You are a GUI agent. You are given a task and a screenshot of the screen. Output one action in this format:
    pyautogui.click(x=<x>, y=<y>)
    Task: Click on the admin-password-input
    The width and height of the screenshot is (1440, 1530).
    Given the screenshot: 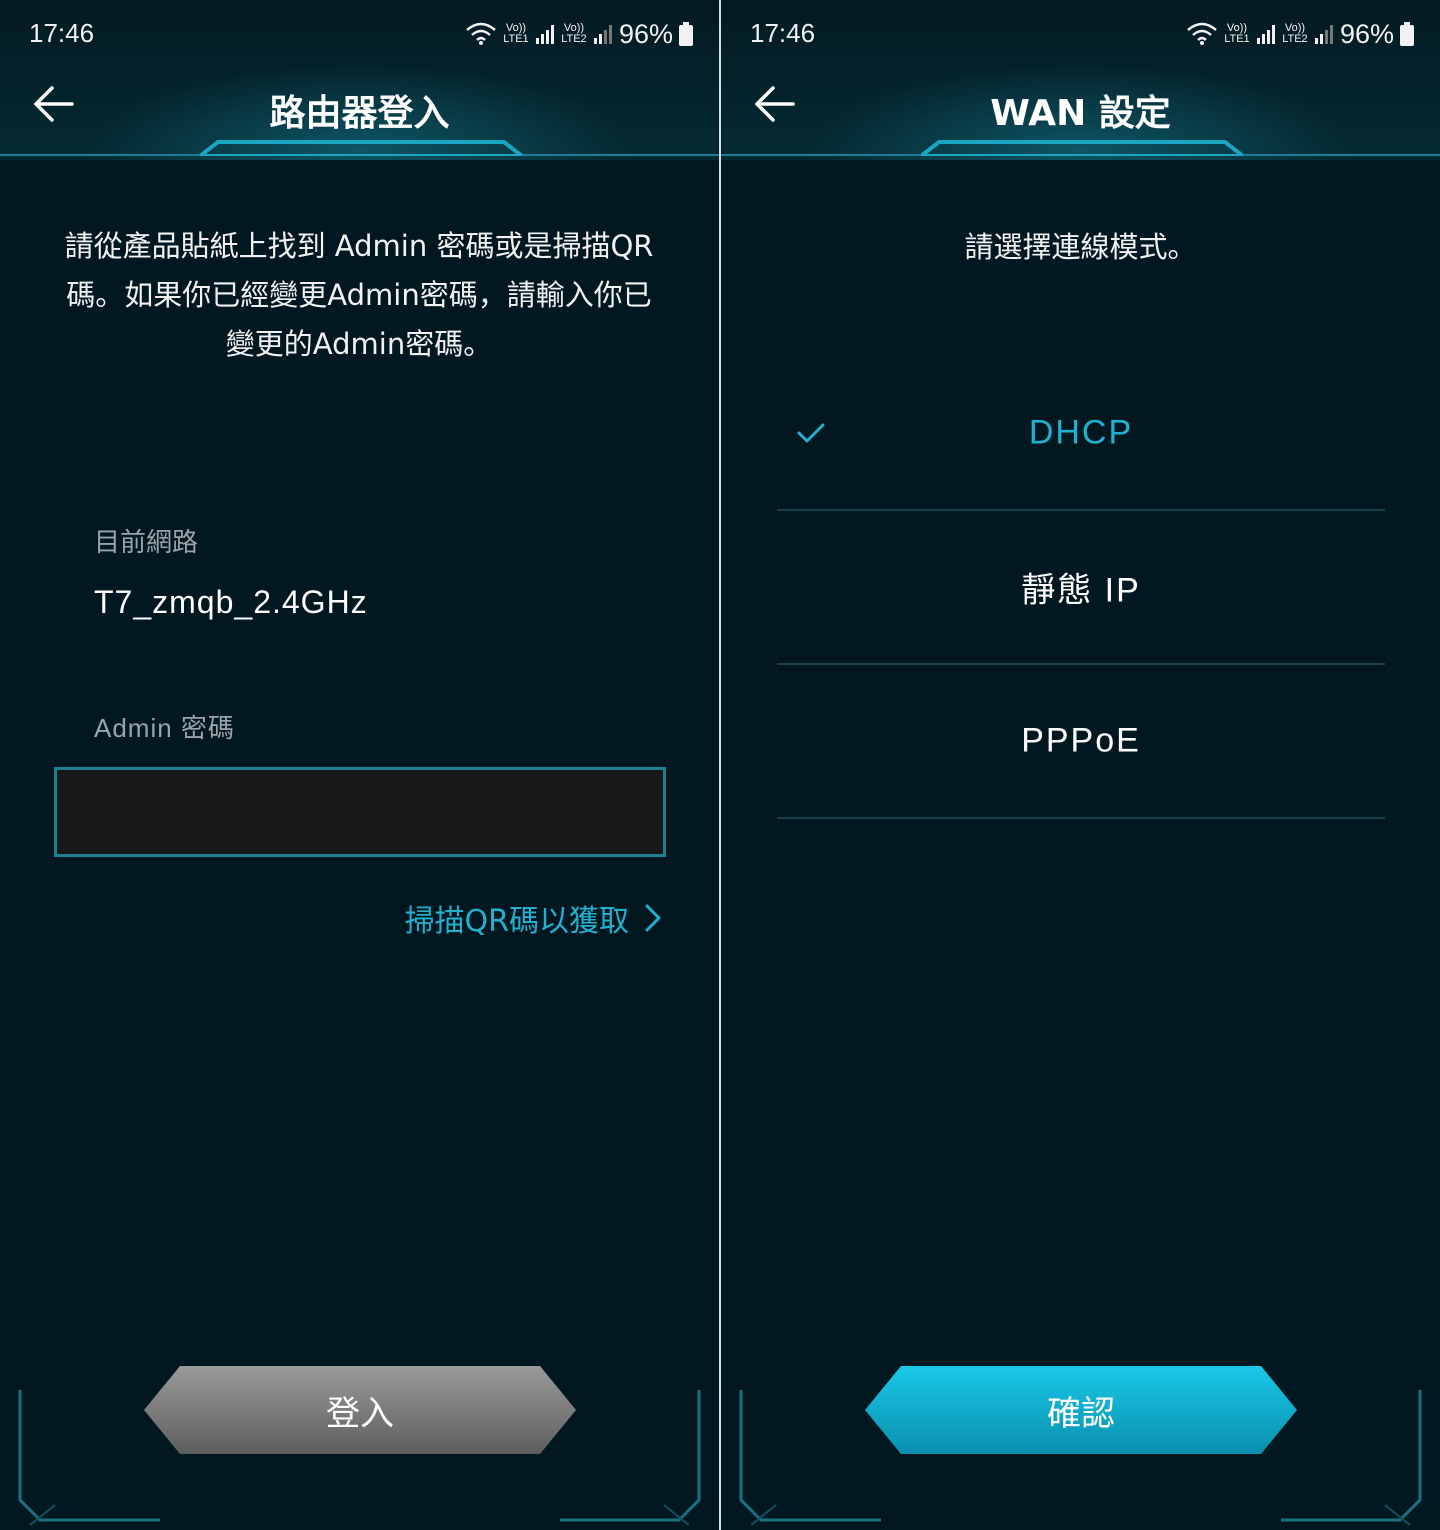 What is the action you would take?
    pyautogui.click(x=360, y=812)
    